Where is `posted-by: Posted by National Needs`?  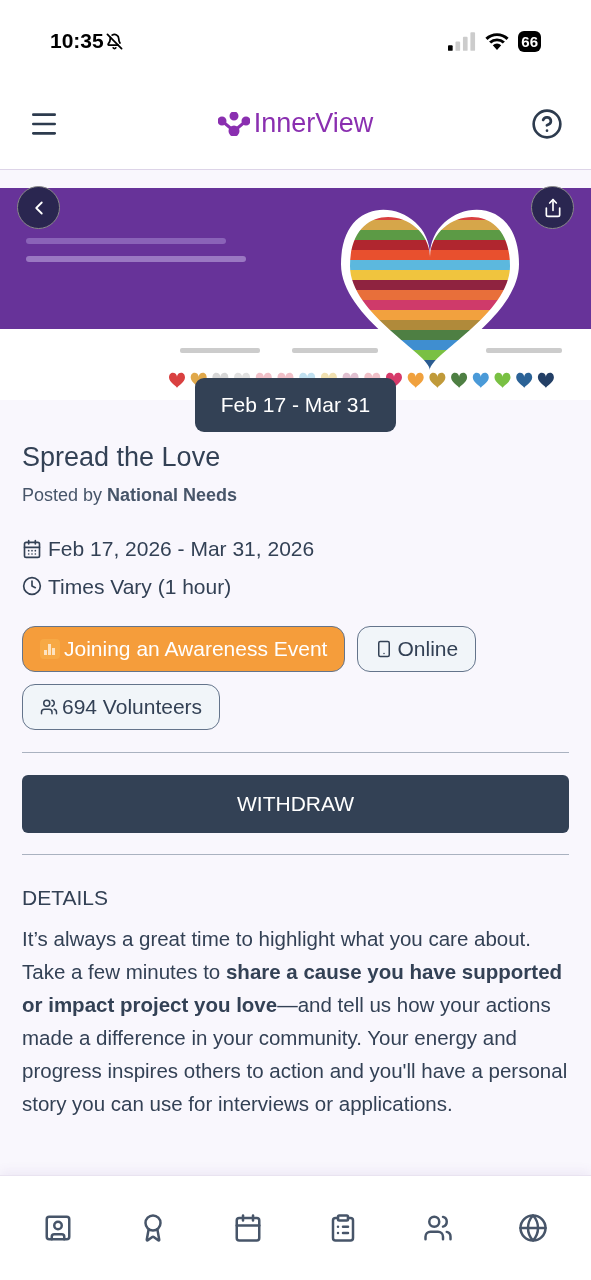 posted-by: Posted by National Needs is located at coordinates (130, 495).